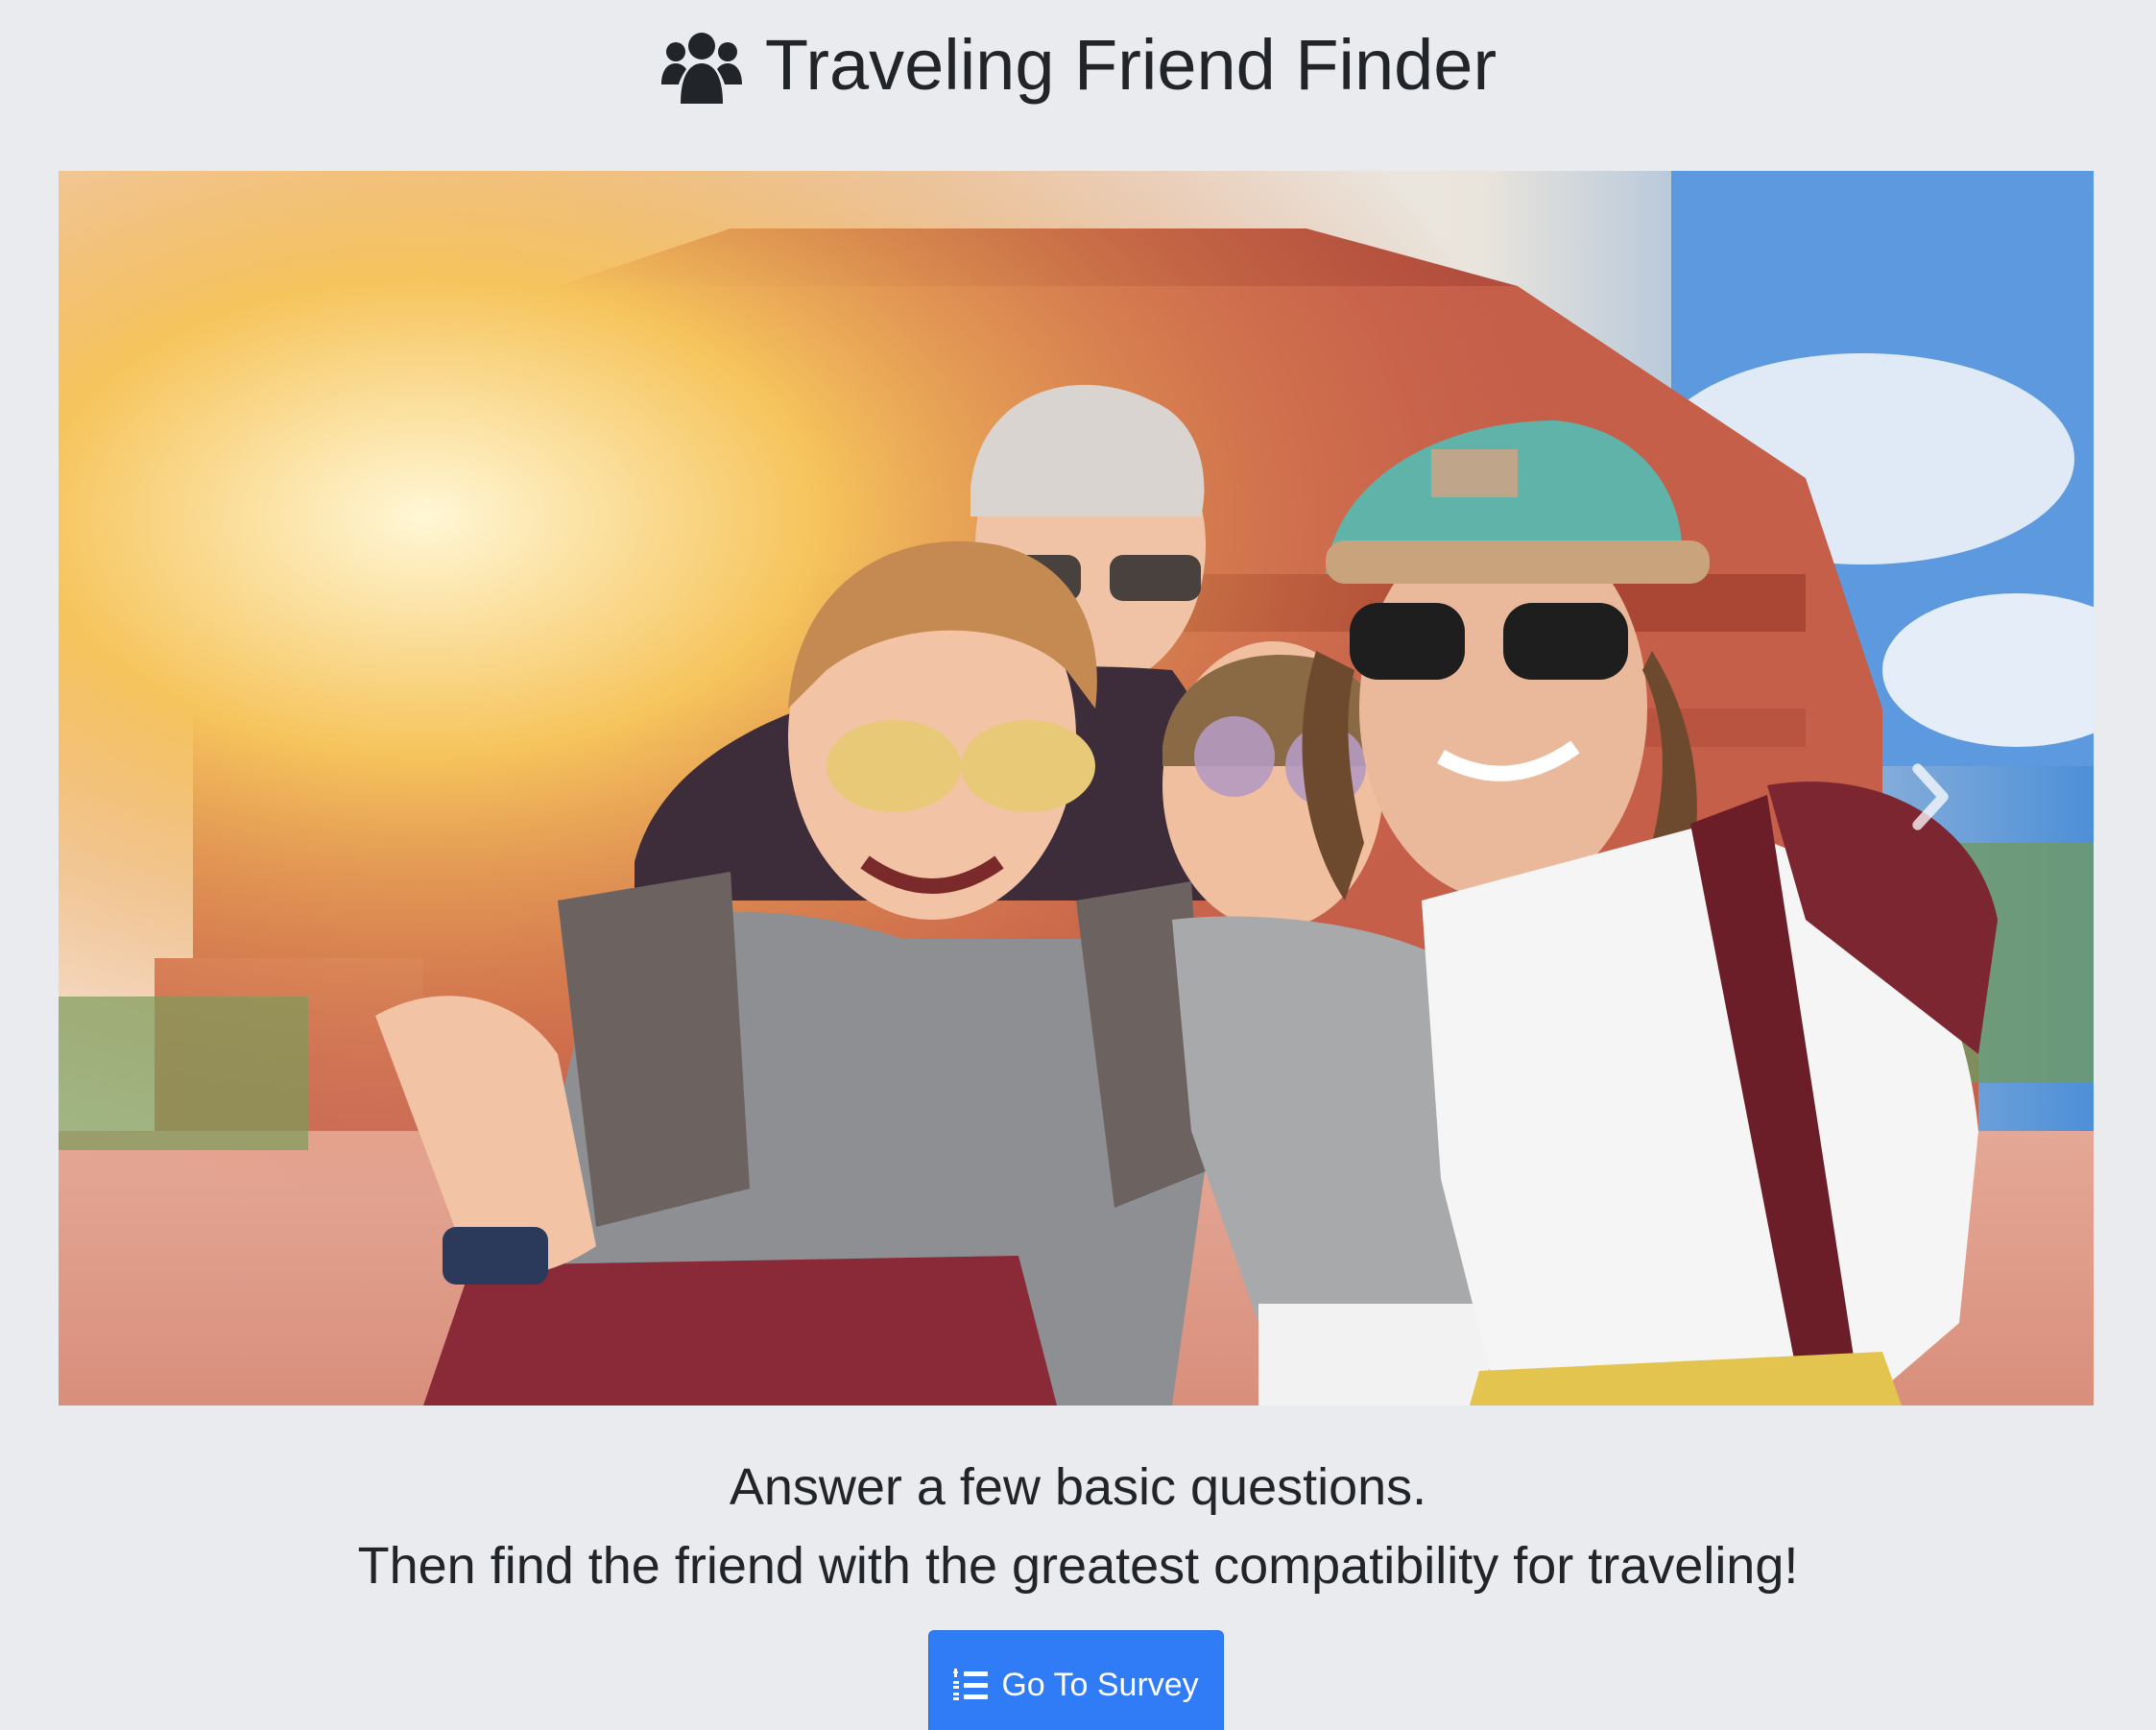 The width and height of the screenshot is (2156, 1730). I want to click on page-title: Traveling Friend Finder, so click(1130, 65).